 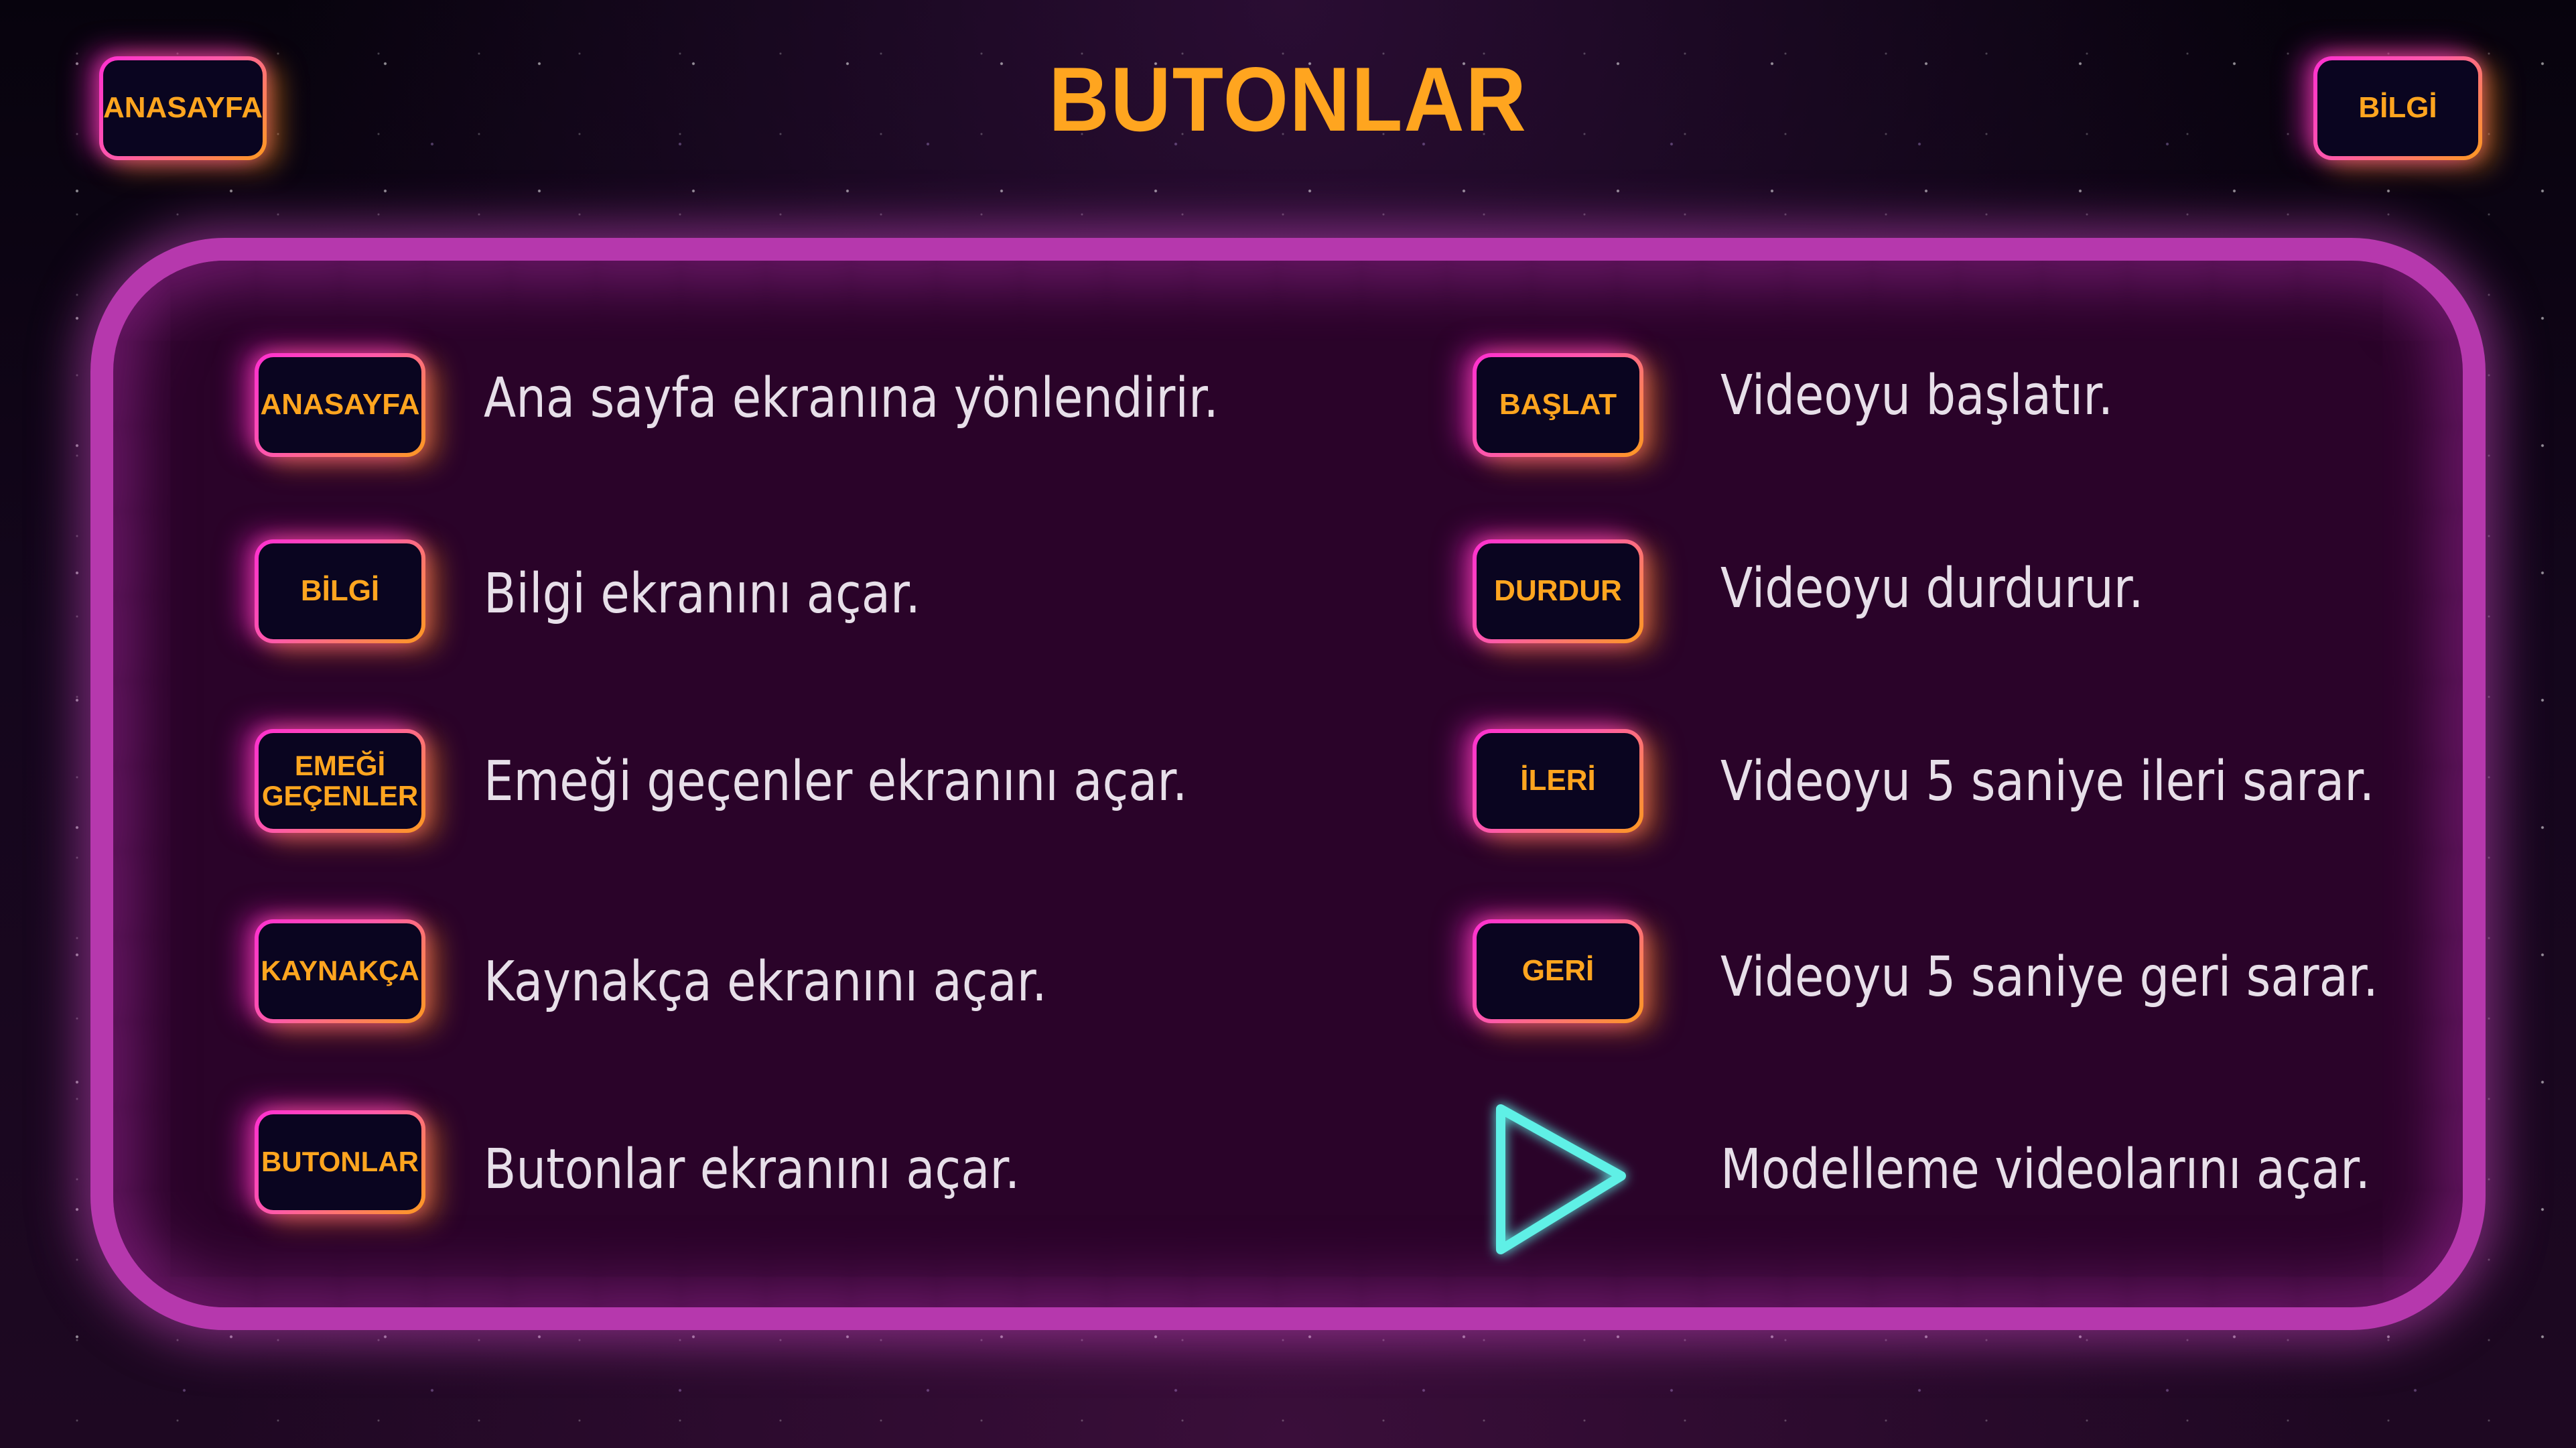 I want to click on legend-home-button-label: ANASAYFA, so click(x=340, y=404).